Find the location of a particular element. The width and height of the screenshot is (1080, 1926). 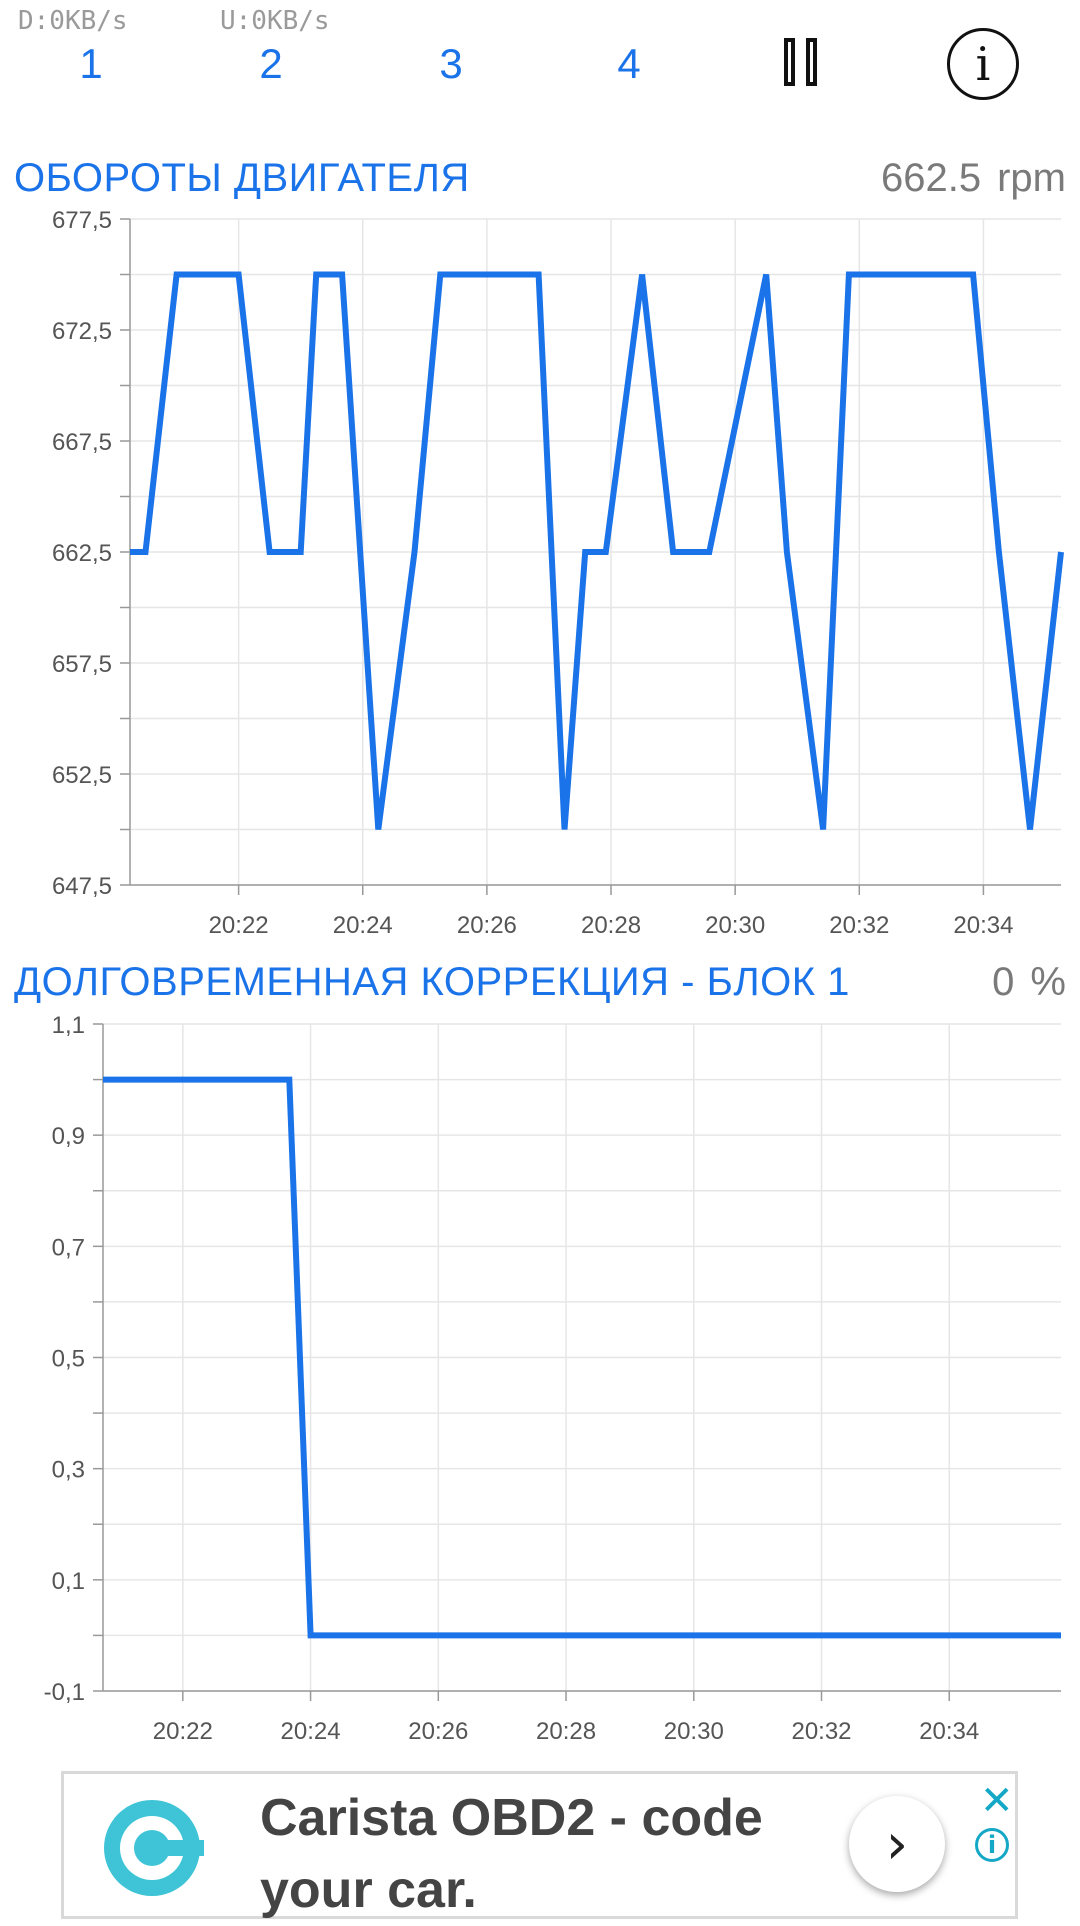

x-tick-label: 20:28 is located at coordinates (566, 1731).